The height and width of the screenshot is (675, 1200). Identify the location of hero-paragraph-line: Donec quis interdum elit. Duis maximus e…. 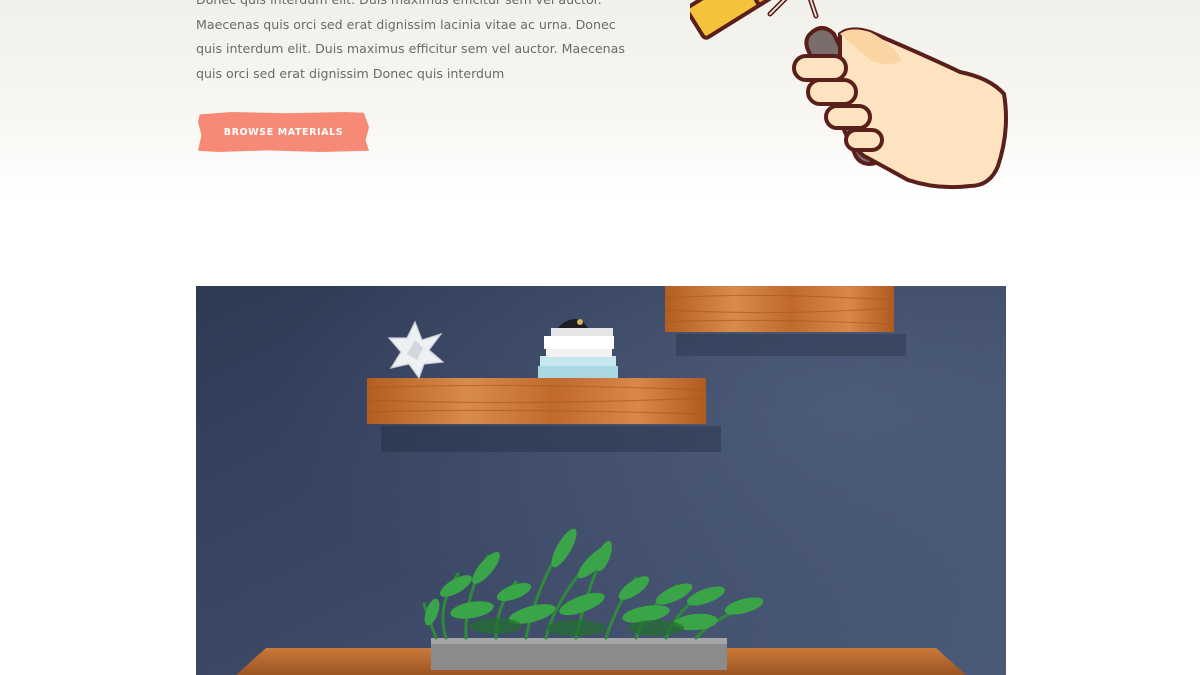
(399, 6).